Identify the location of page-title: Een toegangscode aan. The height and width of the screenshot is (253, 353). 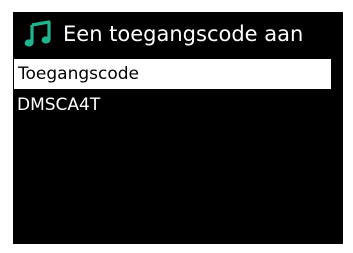
(183, 34).